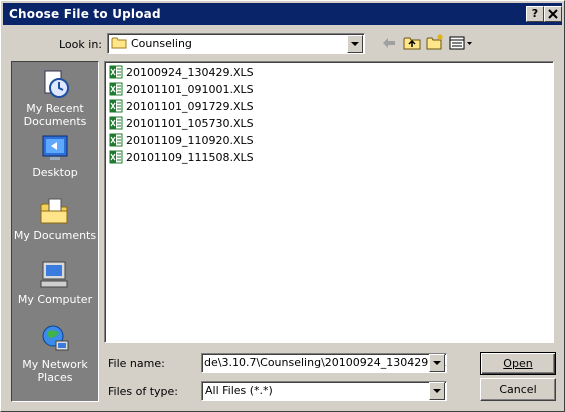 Image resolution: width=565 pixels, height=412 pixels. I want to click on help-button: ?, so click(535, 14).